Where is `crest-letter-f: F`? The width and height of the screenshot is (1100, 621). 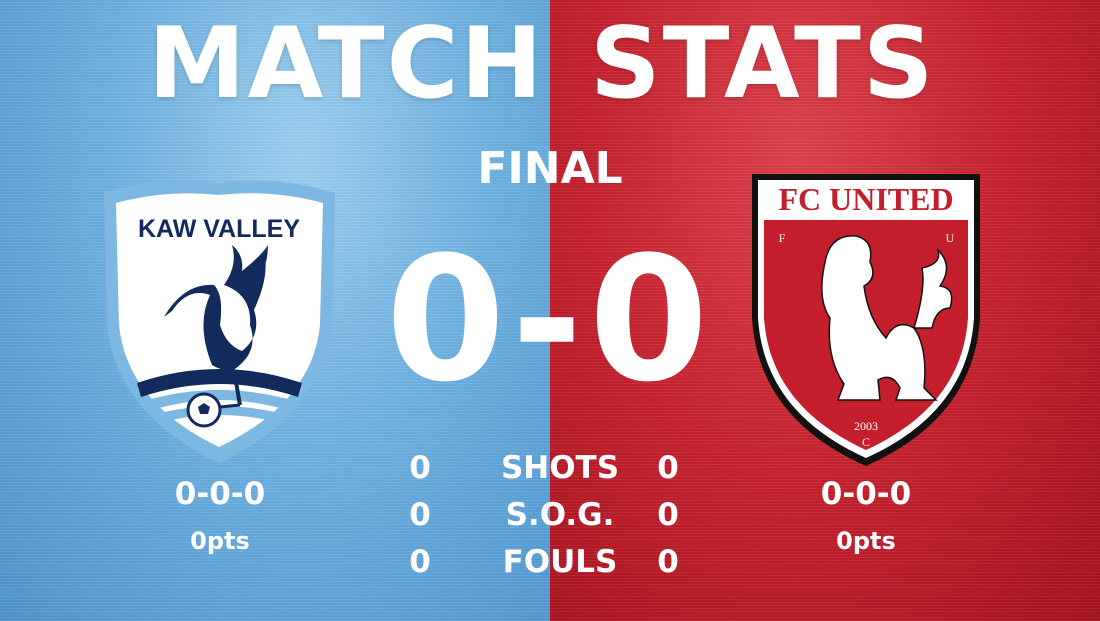
crest-letter-f: F is located at coordinates (782, 238).